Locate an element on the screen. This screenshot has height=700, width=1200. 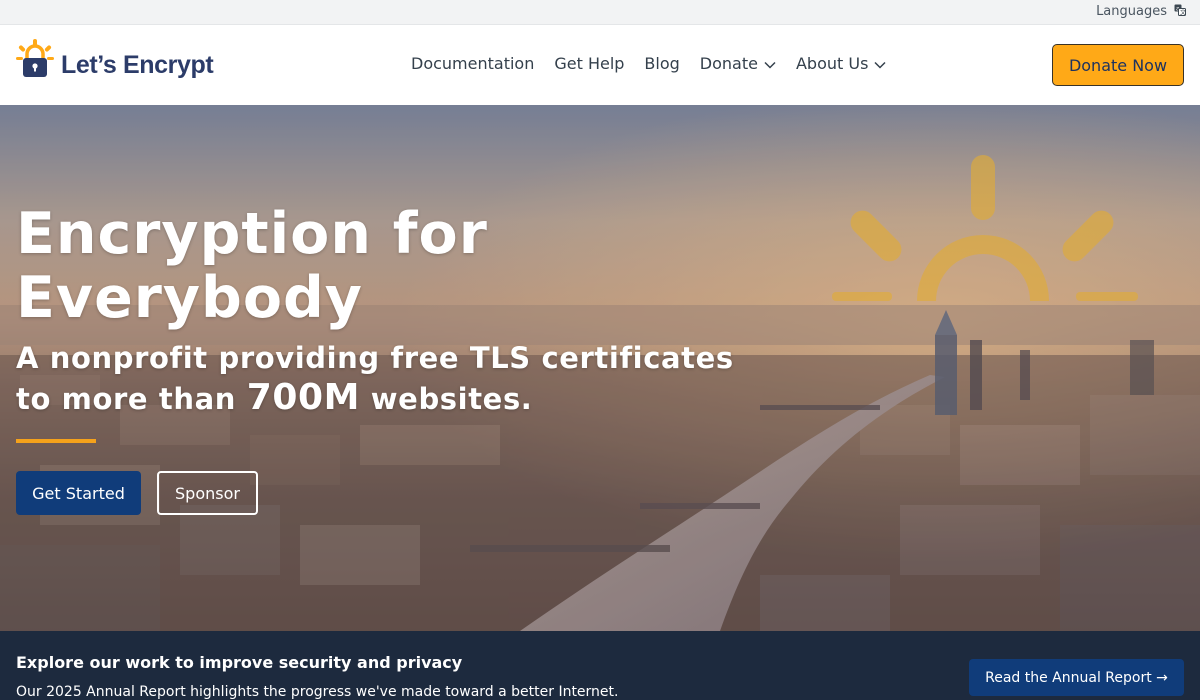
padlock-sun-icon is located at coordinates (35, 59).